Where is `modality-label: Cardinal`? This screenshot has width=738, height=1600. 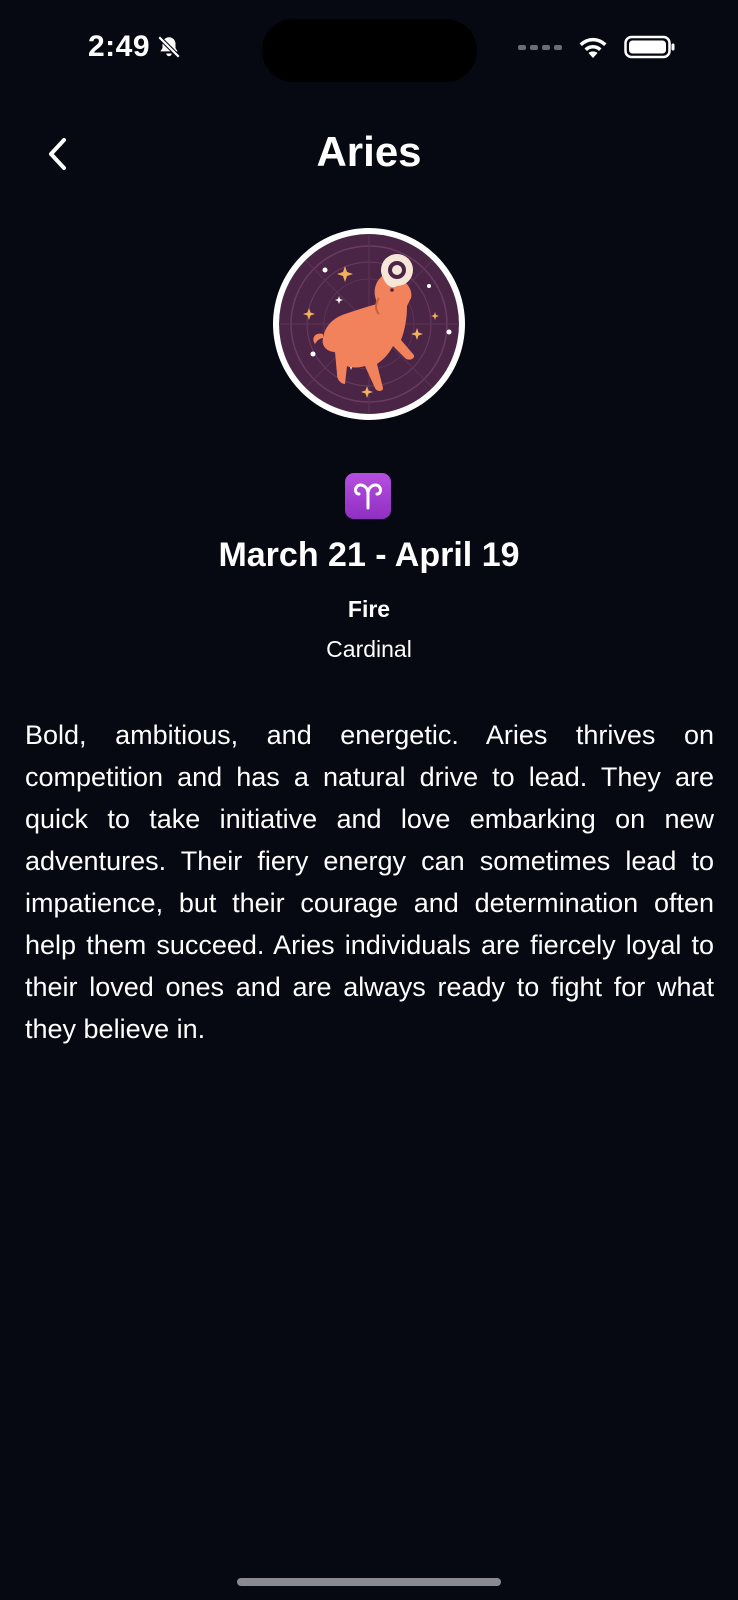
modality-label: Cardinal is located at coordinates (369, 649).